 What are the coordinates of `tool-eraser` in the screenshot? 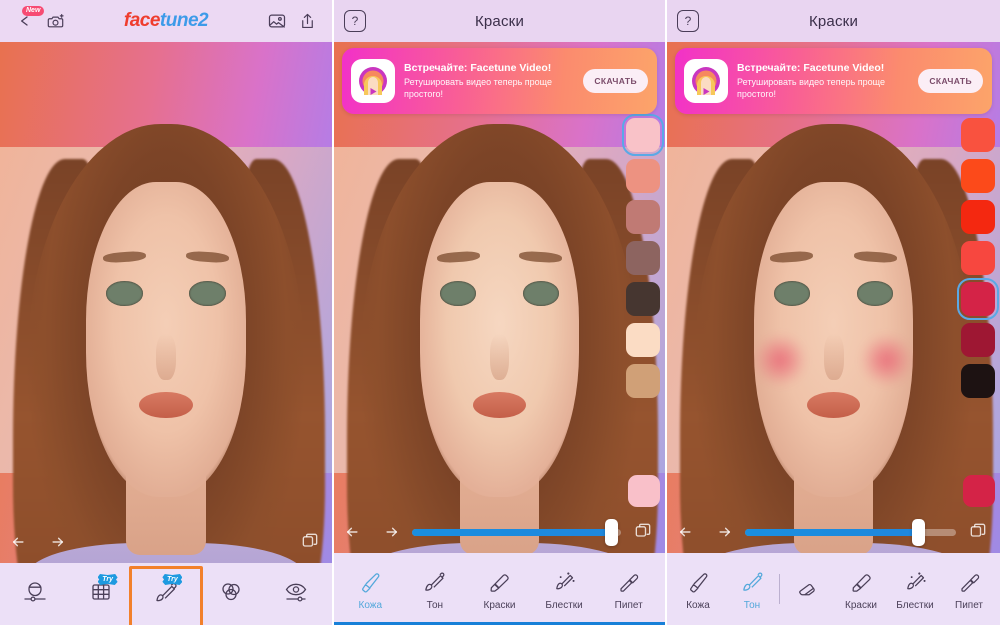 It's located at (807, 589).